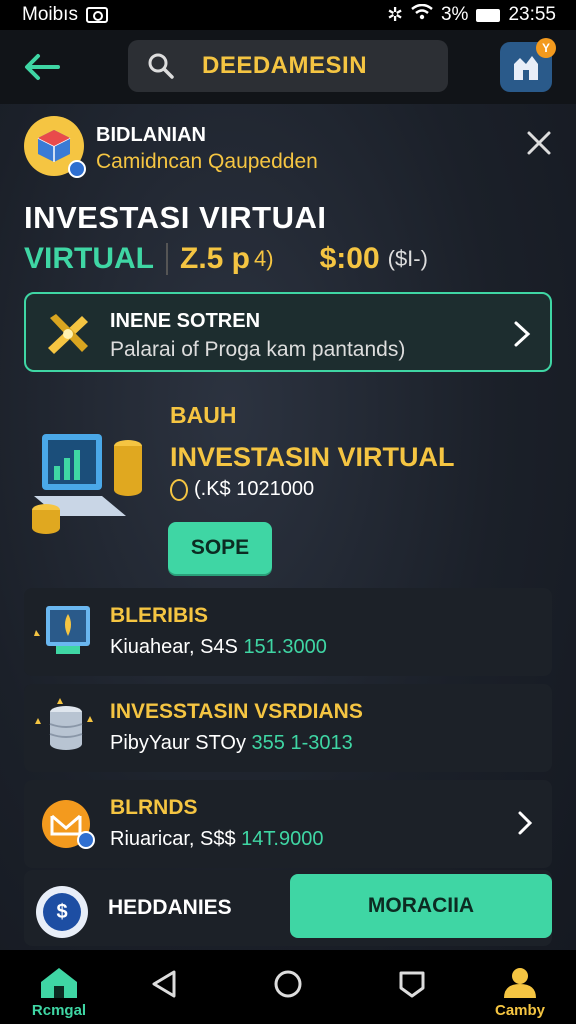 The height and width of the screenshot is (1024, 576). I want to click on feature-value-row: (.K$ 1021000, so click(242, 489).